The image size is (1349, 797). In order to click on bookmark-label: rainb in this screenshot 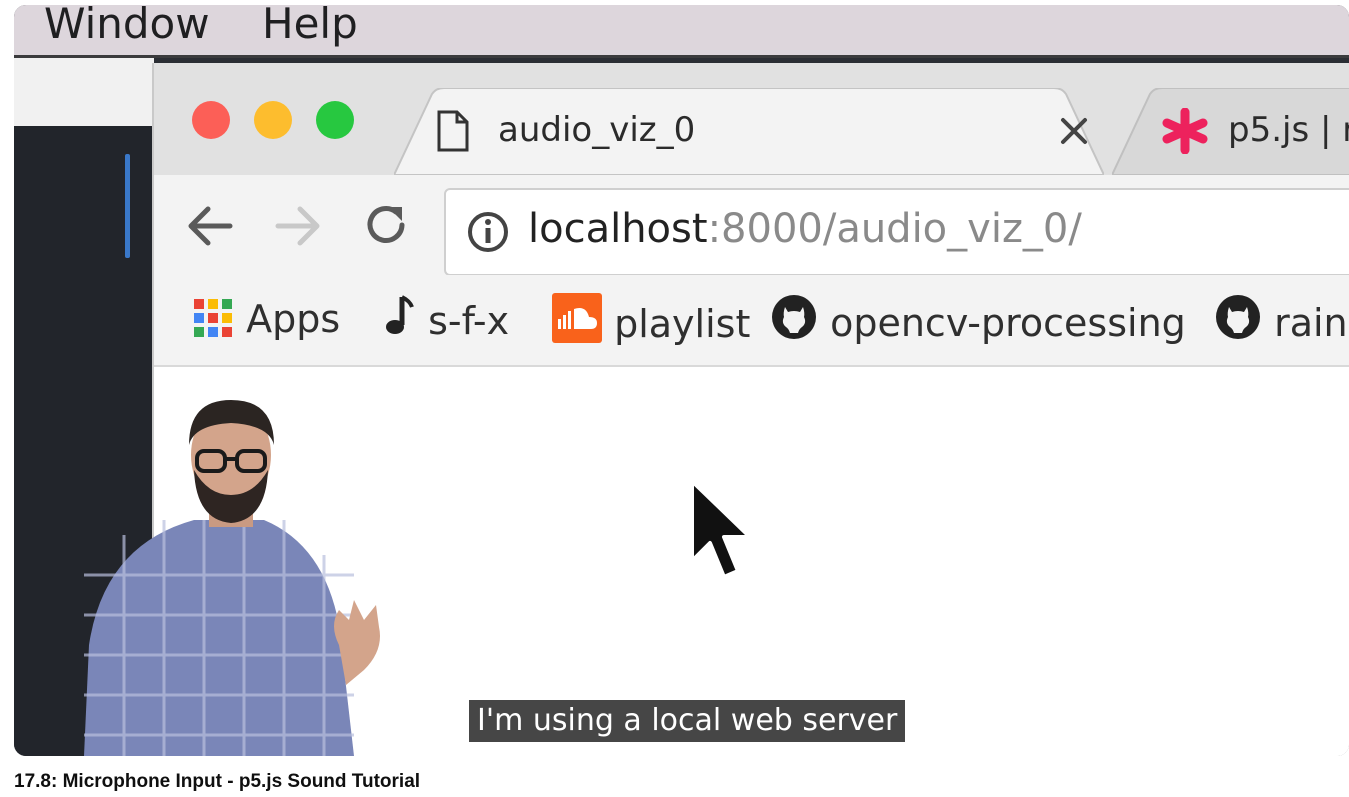, I will do `click(1311, 323)`.